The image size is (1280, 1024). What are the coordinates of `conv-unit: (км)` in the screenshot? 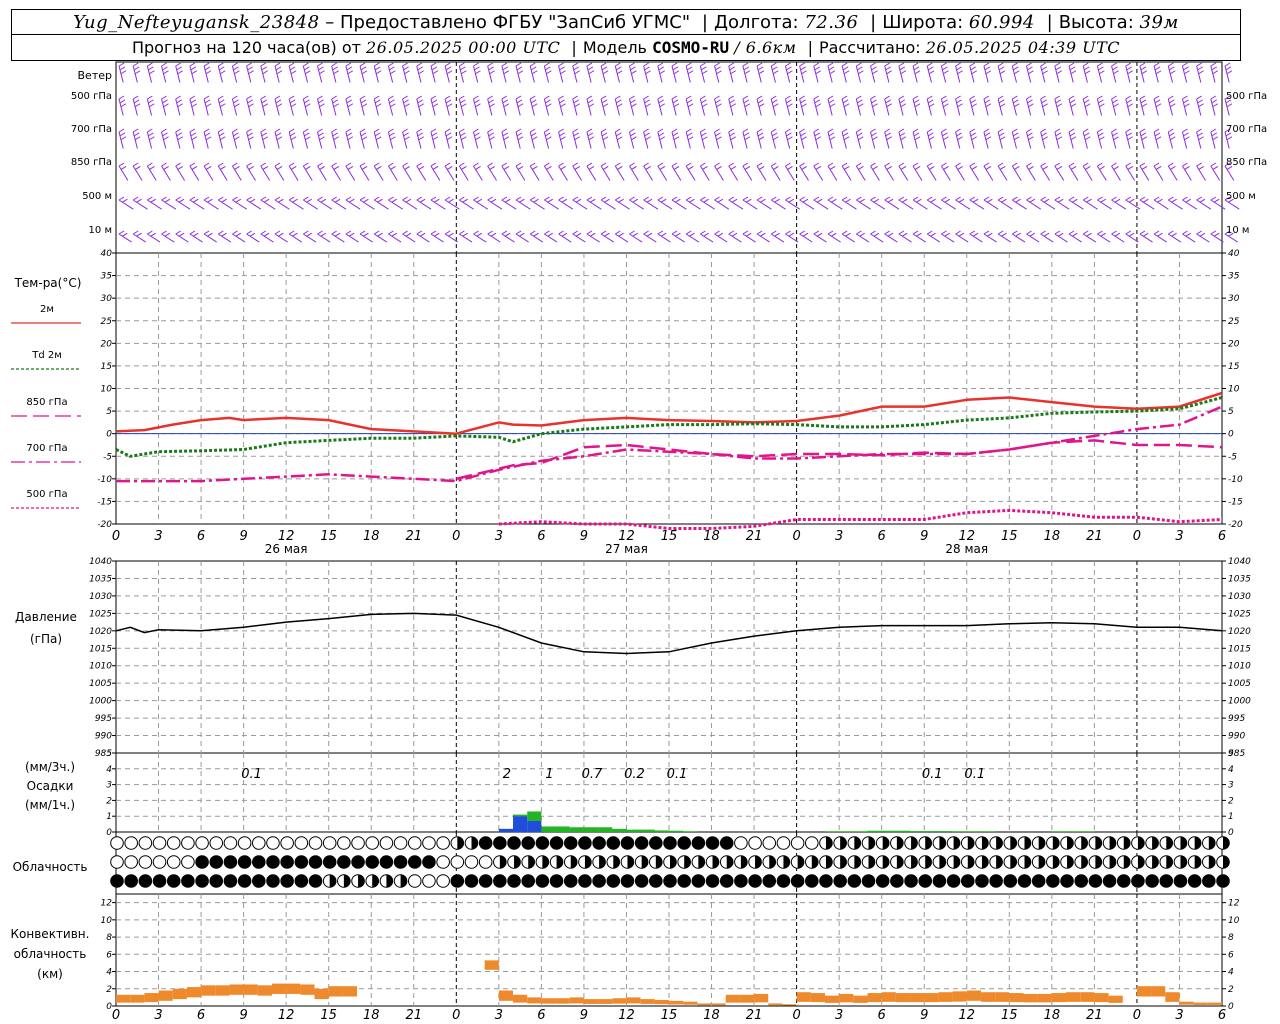 It's located at (50, 974).